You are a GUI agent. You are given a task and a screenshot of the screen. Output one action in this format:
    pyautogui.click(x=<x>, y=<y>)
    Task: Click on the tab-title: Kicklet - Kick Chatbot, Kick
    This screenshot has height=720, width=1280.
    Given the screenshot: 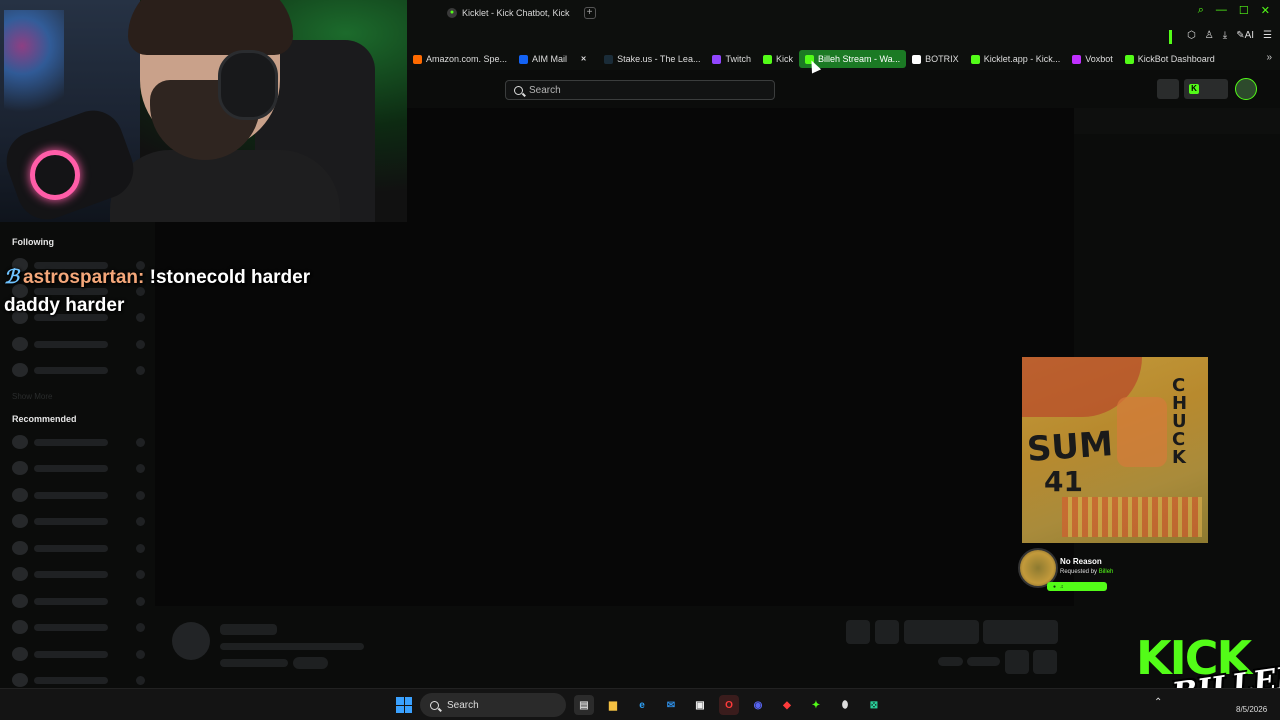 What is the action you would take?
    pyautogui.click(x=516, y=12)
    